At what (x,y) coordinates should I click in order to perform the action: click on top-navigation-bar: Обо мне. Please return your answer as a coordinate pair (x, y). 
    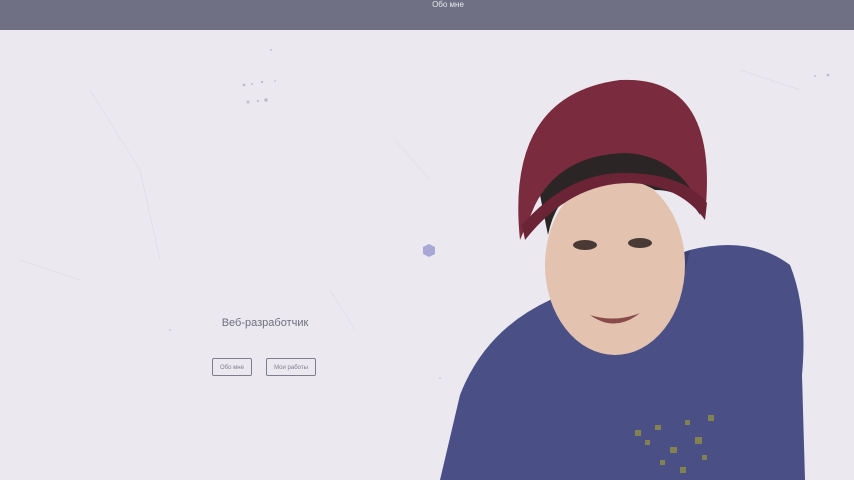
    Looking at the image, I should click on (427, 15).